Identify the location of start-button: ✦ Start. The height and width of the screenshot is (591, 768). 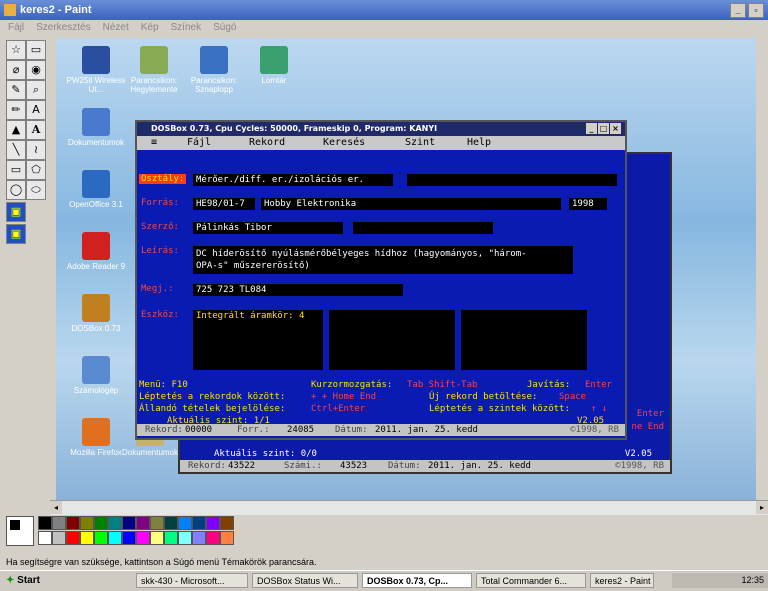
(23, 580).